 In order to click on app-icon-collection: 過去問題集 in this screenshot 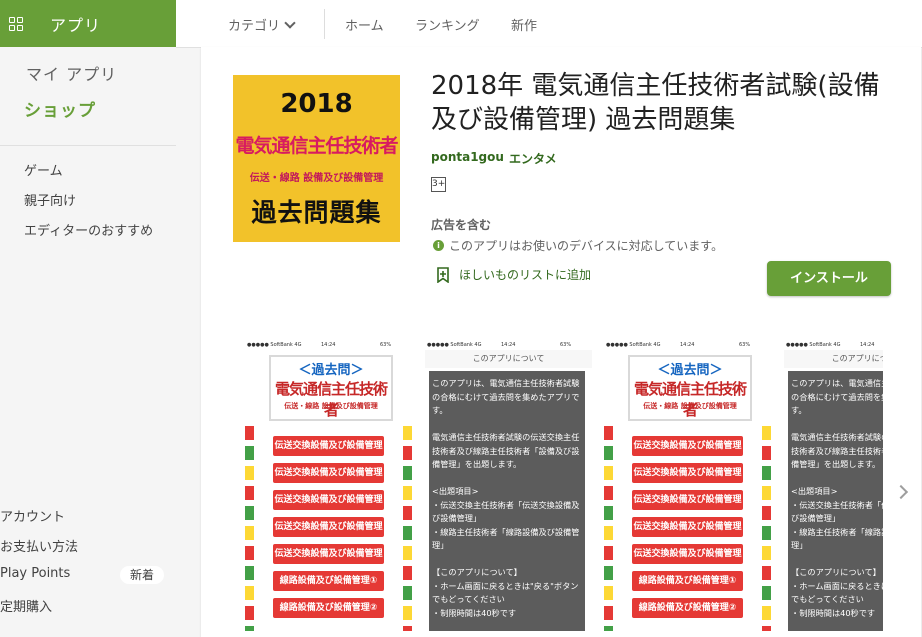, I will do `click(316, 212)`.